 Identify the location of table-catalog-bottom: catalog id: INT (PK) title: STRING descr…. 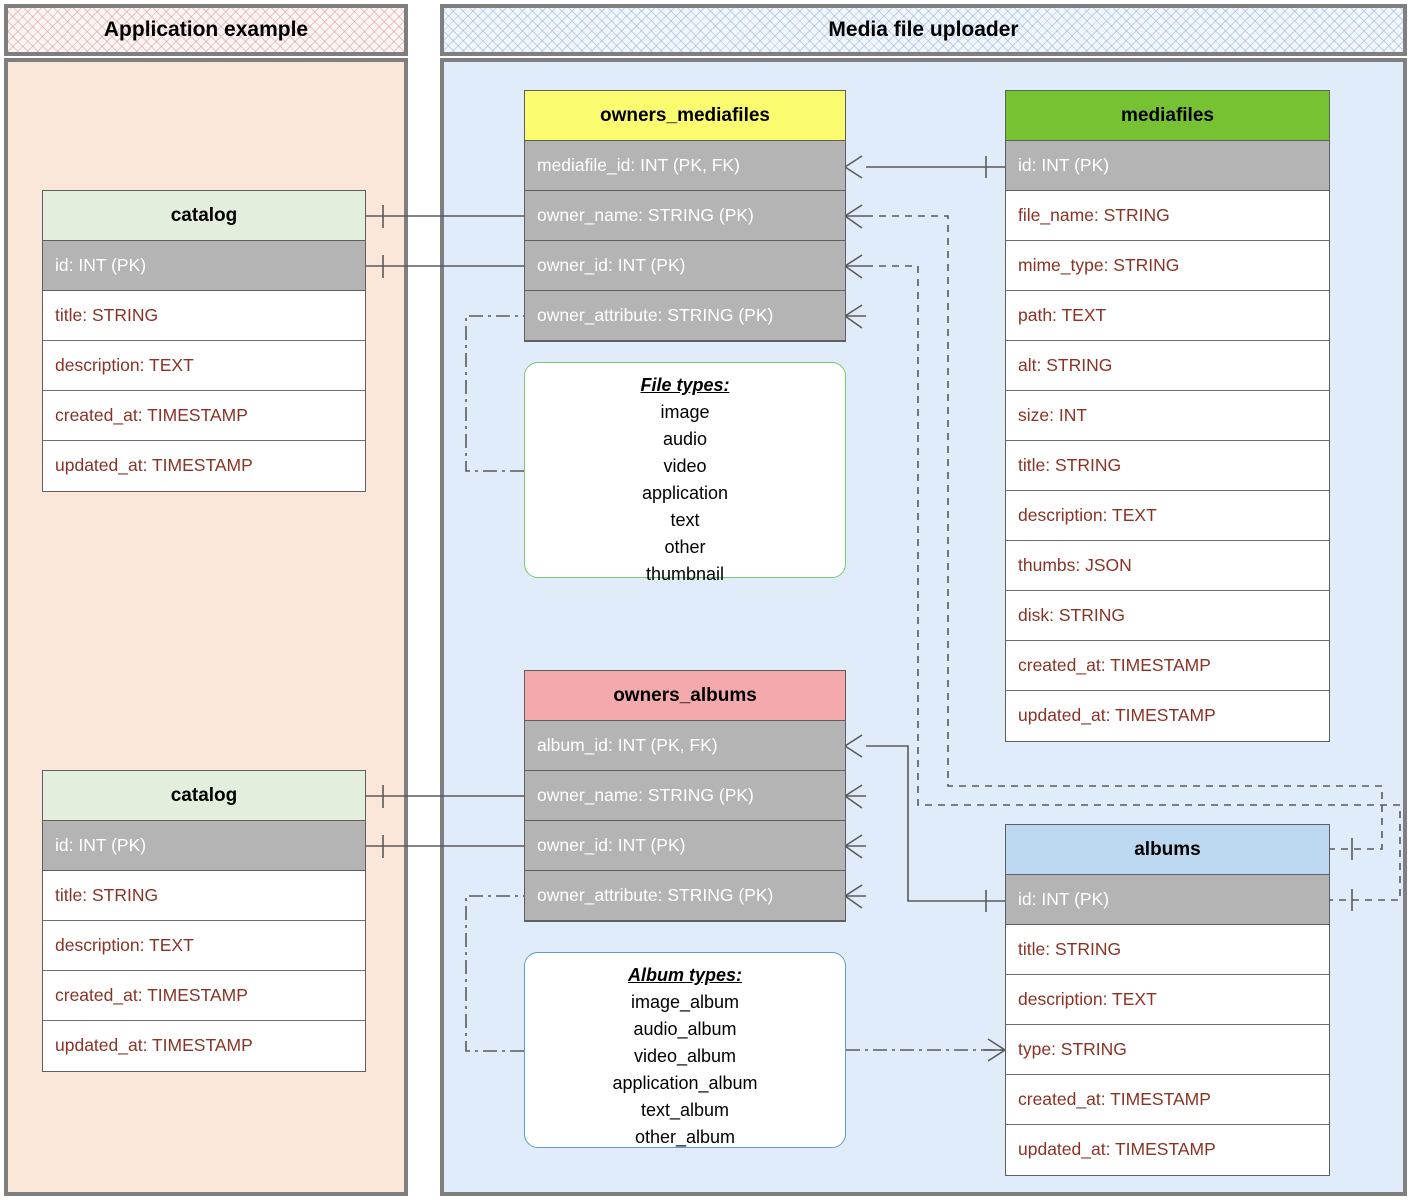
(204, 921).